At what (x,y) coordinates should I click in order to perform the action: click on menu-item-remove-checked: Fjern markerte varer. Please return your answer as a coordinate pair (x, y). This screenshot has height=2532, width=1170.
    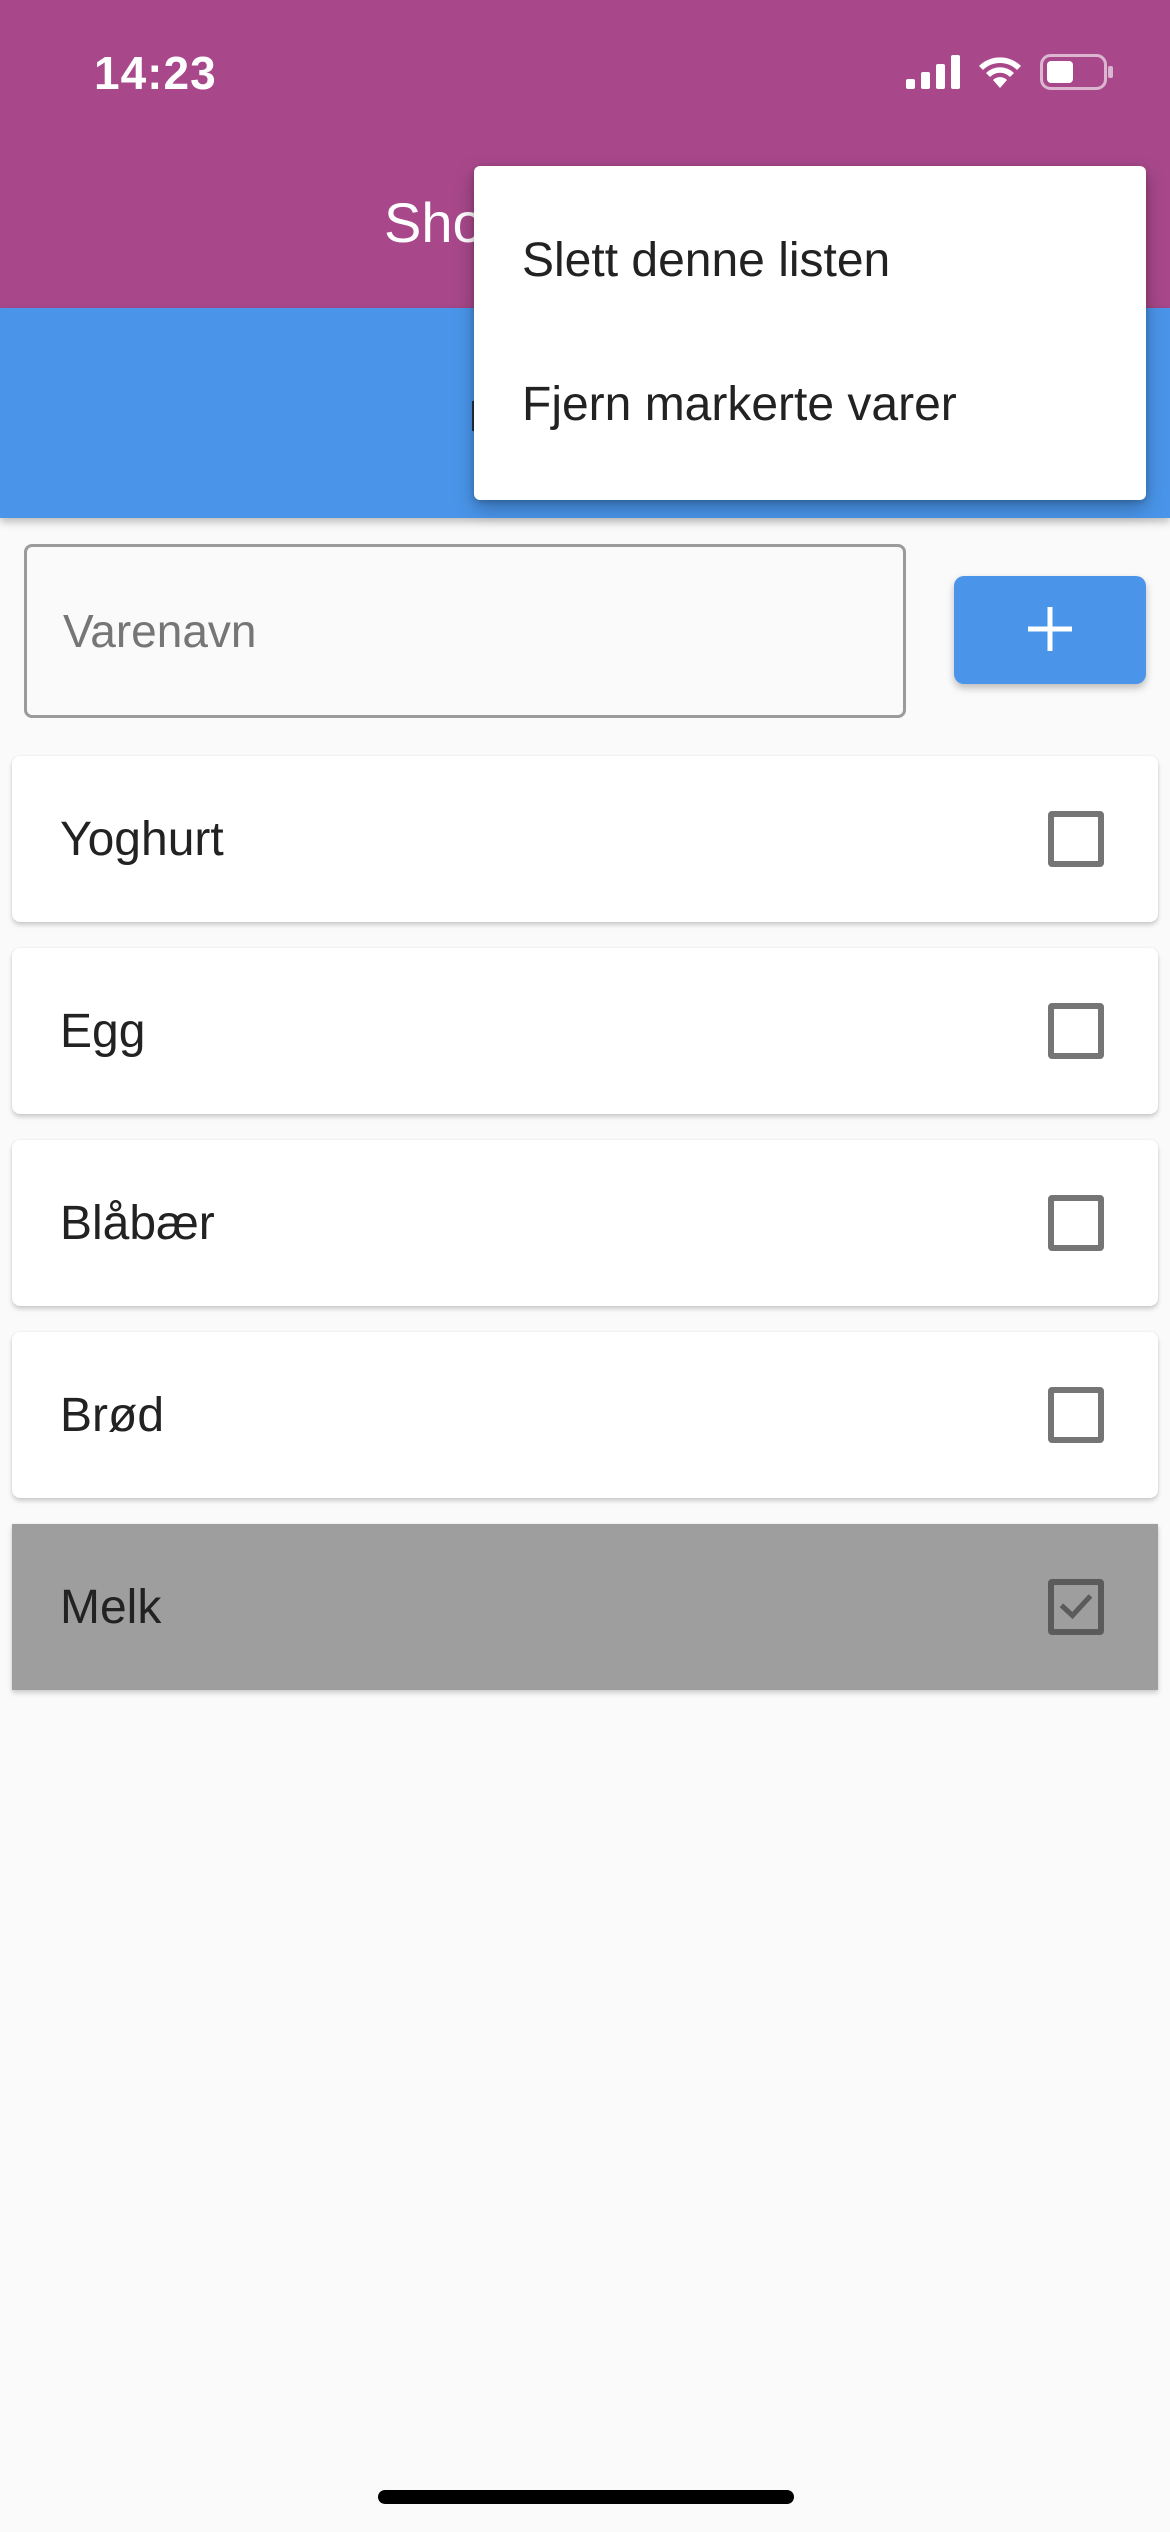
    Looking at the image, I should click on (810, 404).